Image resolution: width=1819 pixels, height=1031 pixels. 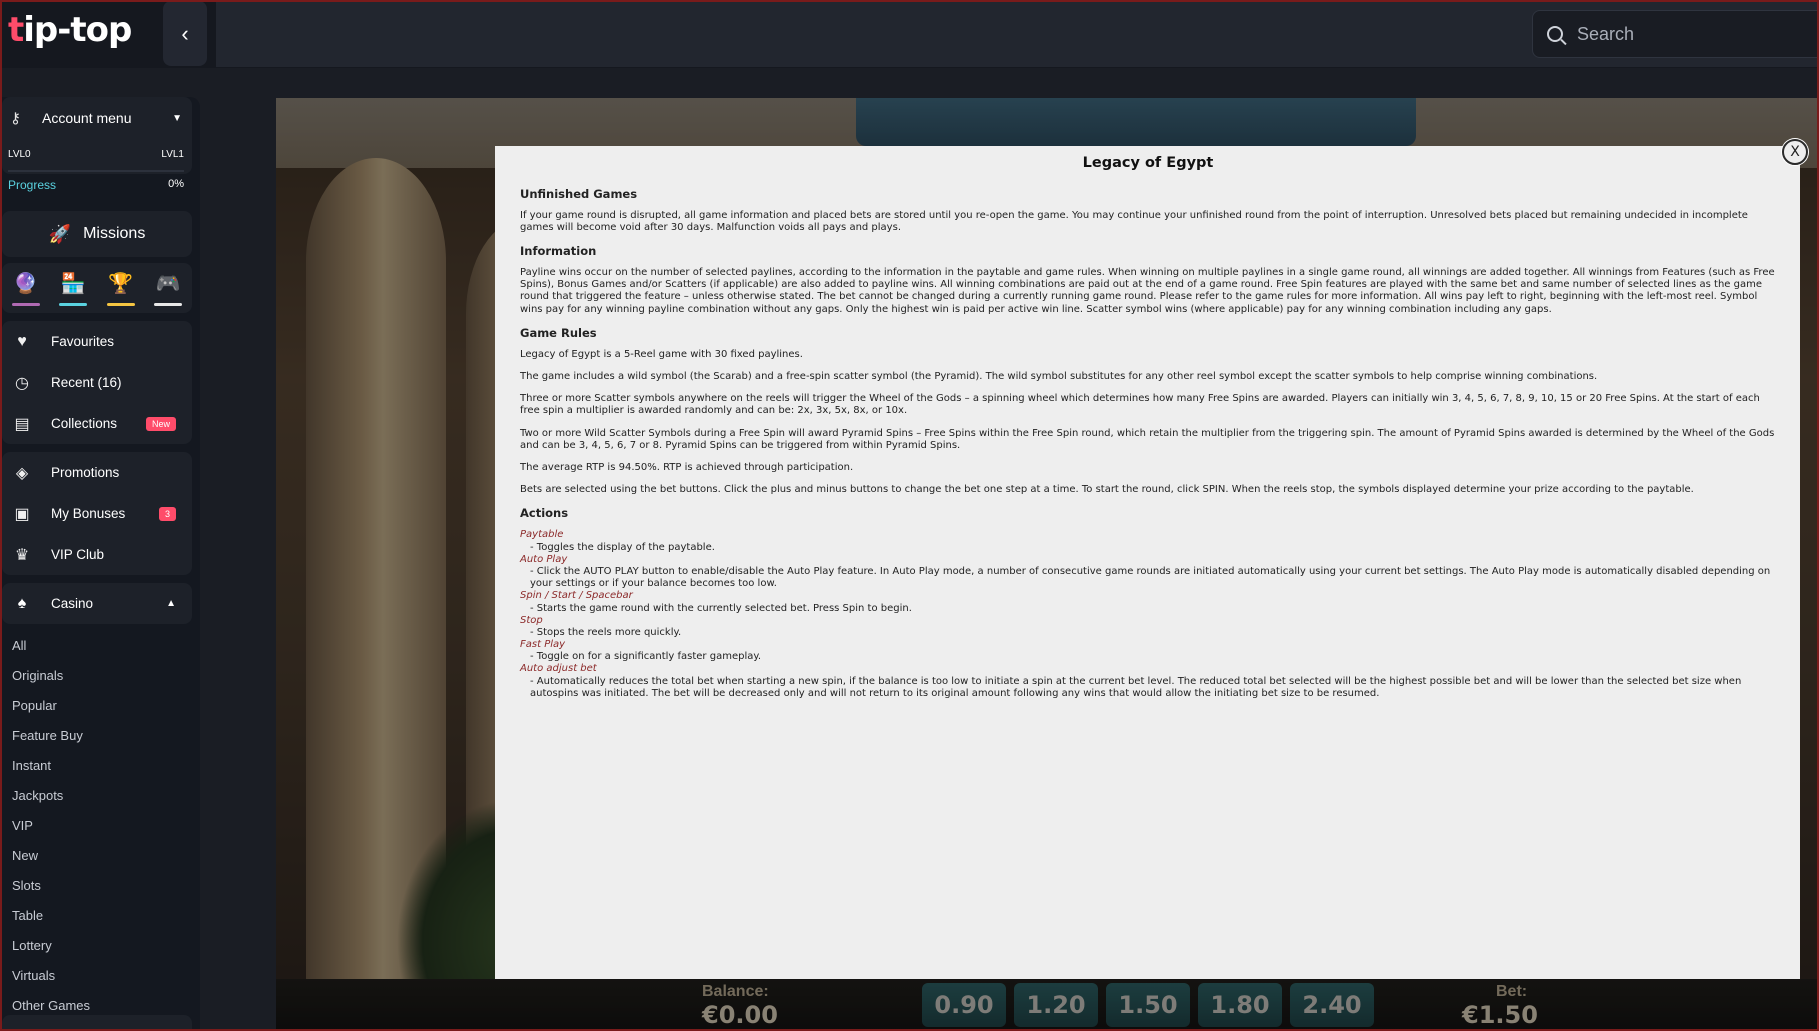 I want to click on sidebar-item-recent-16: ◷ Recent (16), so click(x=97, y=382).